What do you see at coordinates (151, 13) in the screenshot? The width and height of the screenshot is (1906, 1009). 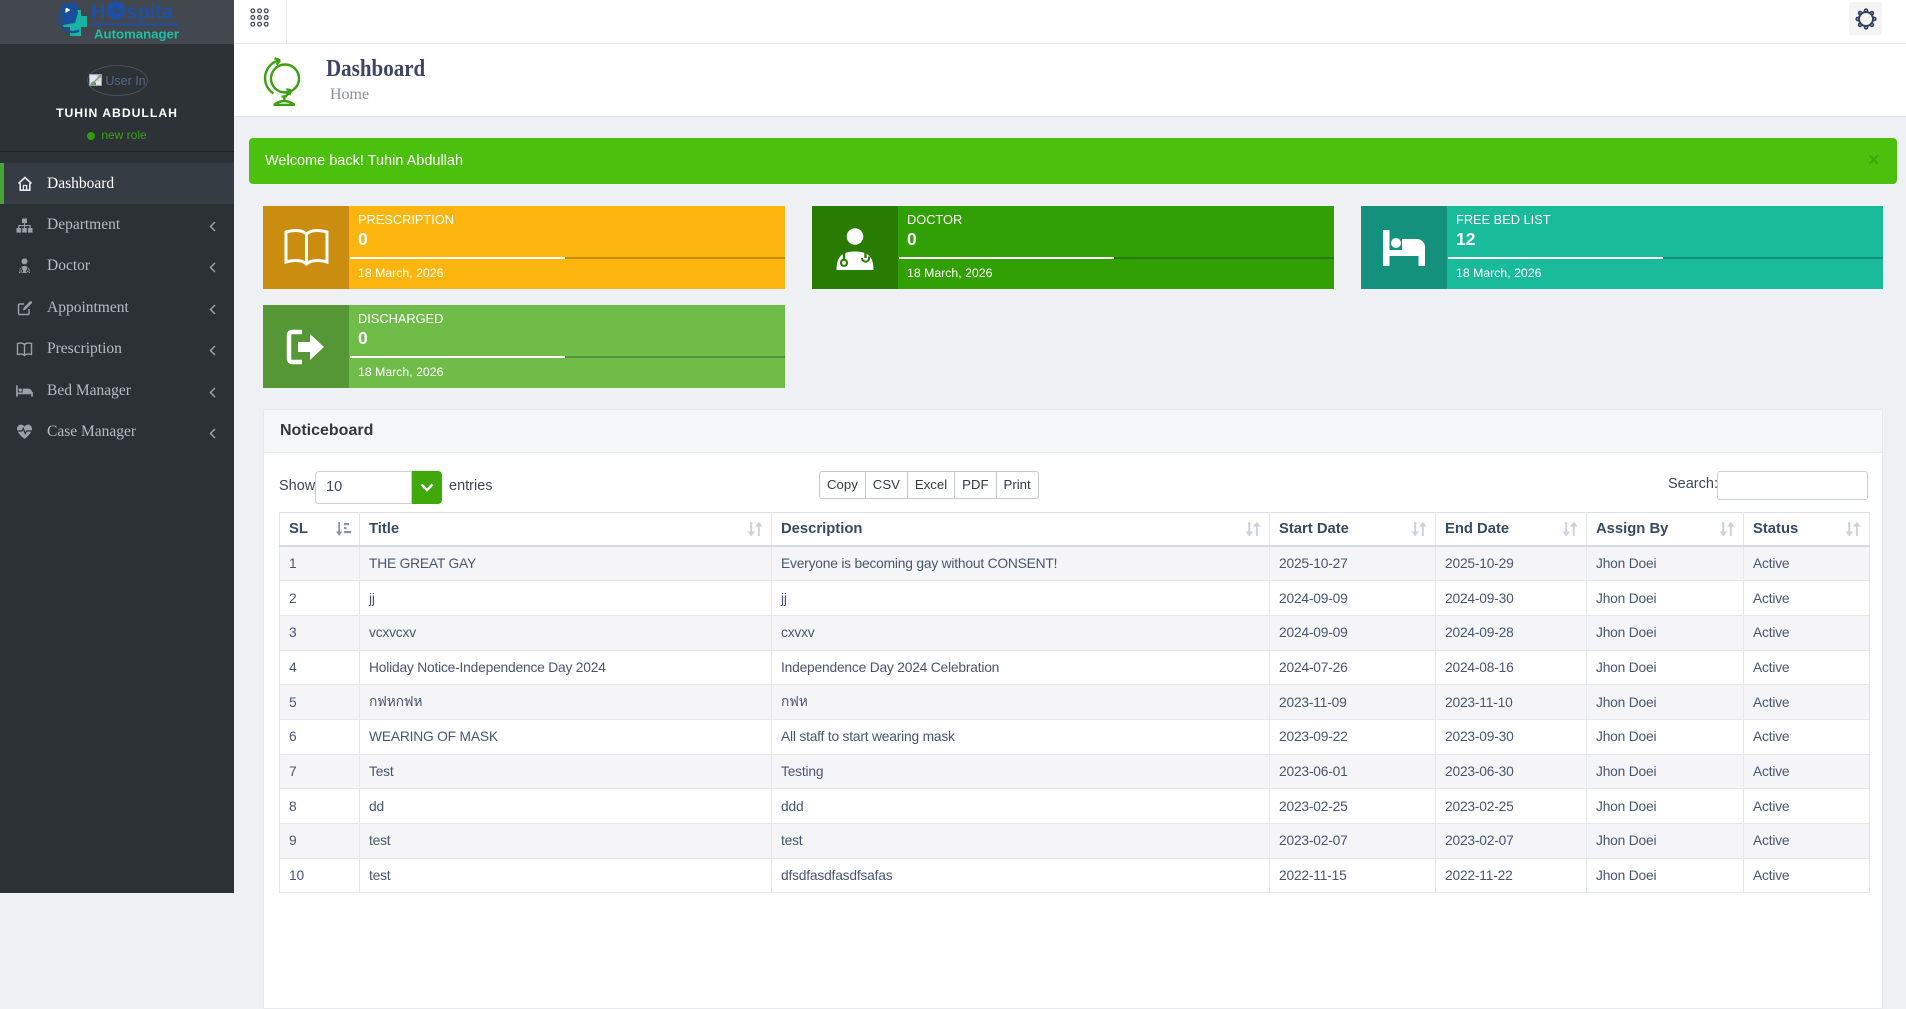 I see `svg-text: spita` at bounding box center [151, 13].